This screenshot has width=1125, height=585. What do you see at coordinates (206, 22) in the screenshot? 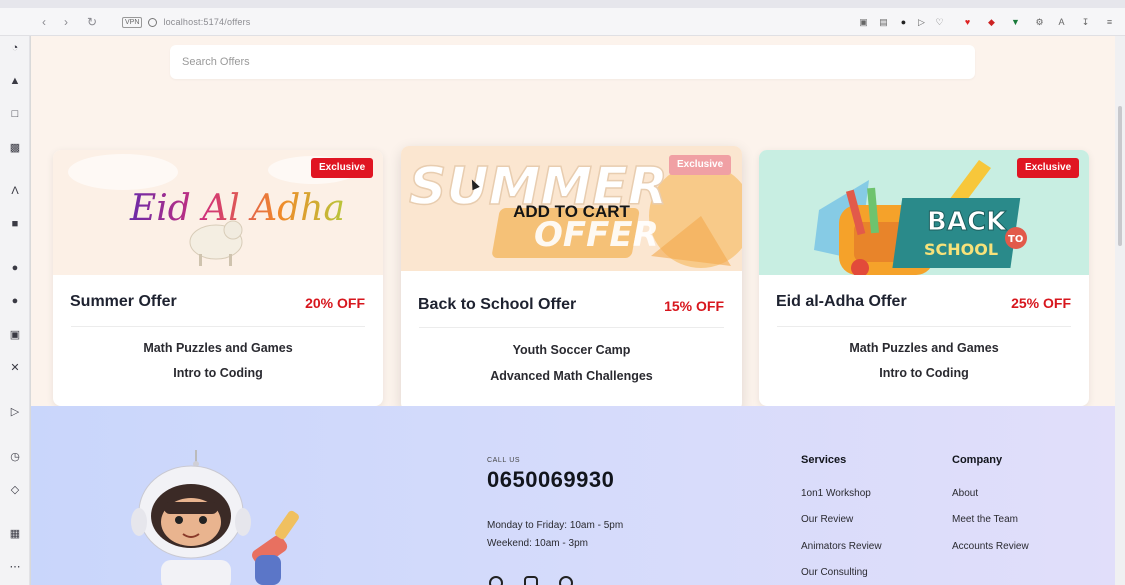
I see `url-text: localhost:5174/offers` at bounding box center [206, 22].